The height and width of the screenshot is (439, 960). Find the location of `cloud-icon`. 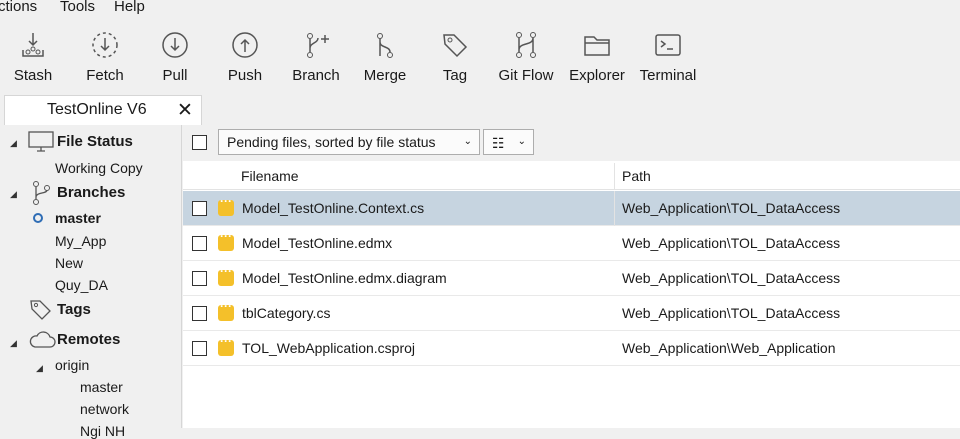

cloud-icon is located at coordinates (42, 339).